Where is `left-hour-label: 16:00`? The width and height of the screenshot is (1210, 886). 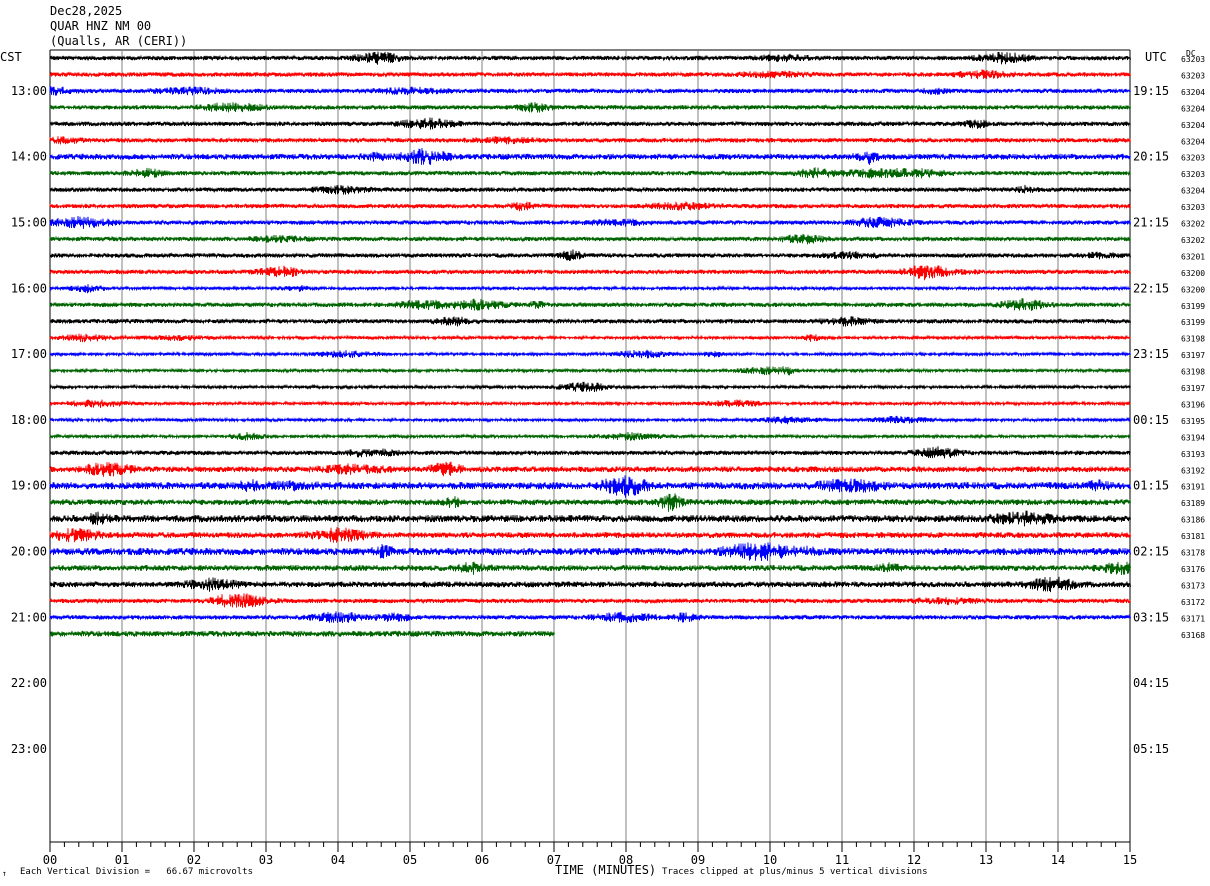 left-hour-label: 16:00 is located at coordinates (29, 288).